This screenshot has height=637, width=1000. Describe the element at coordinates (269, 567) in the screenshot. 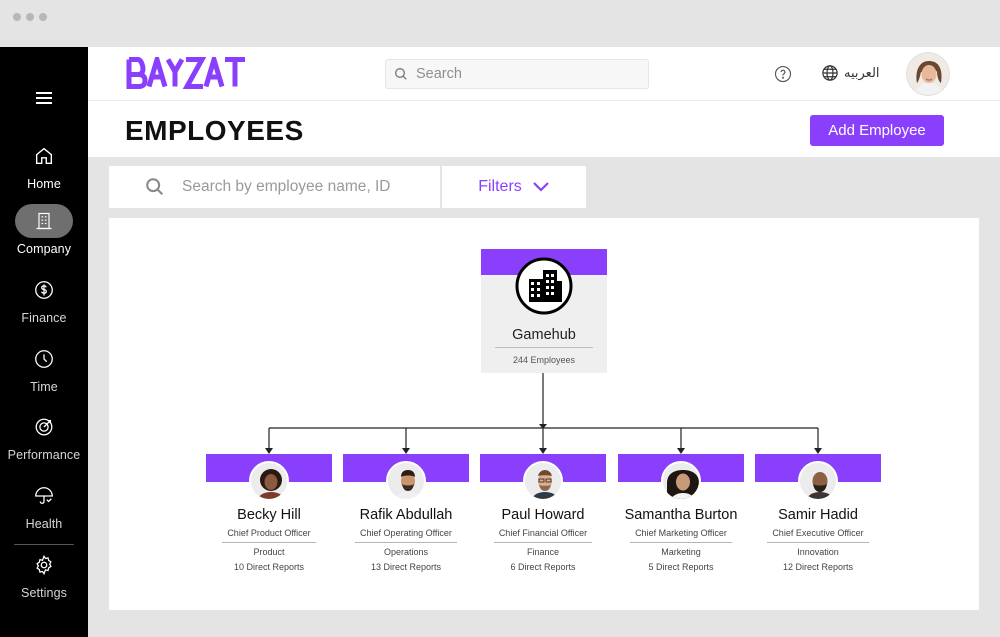

I see `direct-reports: 10 Direct Reports` at that location.